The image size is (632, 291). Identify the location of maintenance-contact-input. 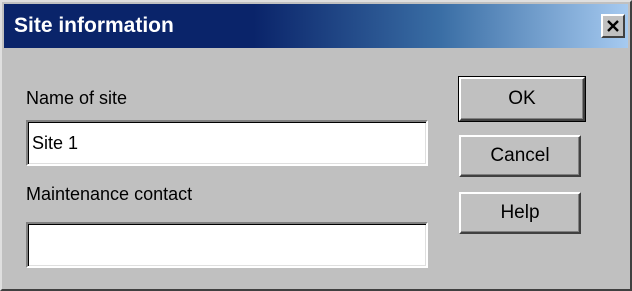
(227, 245).